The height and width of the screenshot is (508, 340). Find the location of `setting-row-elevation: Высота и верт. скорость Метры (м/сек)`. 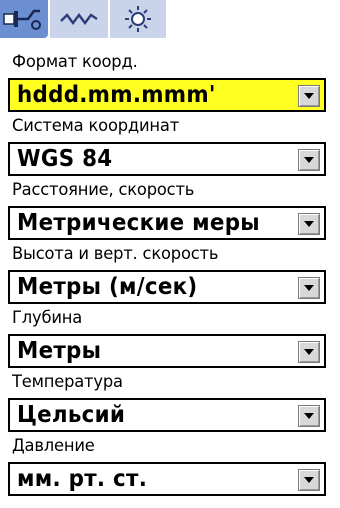

setting-row-elevation: Высота и верт. скорость Метры (м/сек) is located at coordinates (170, 274).